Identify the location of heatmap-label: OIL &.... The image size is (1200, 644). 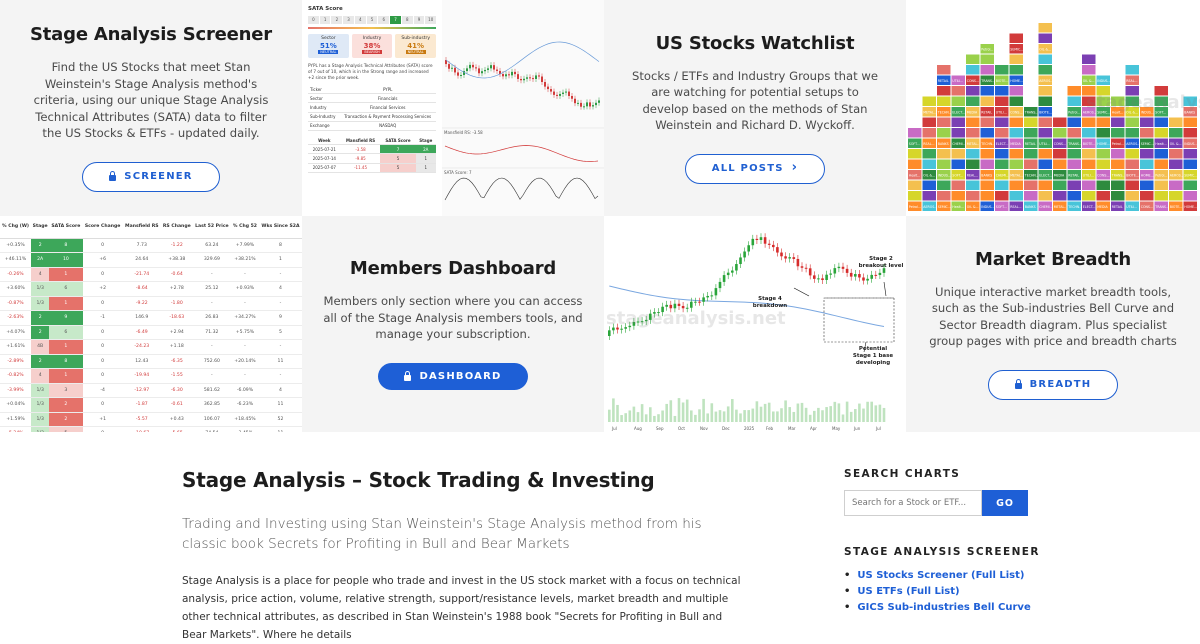
(1089, 81).